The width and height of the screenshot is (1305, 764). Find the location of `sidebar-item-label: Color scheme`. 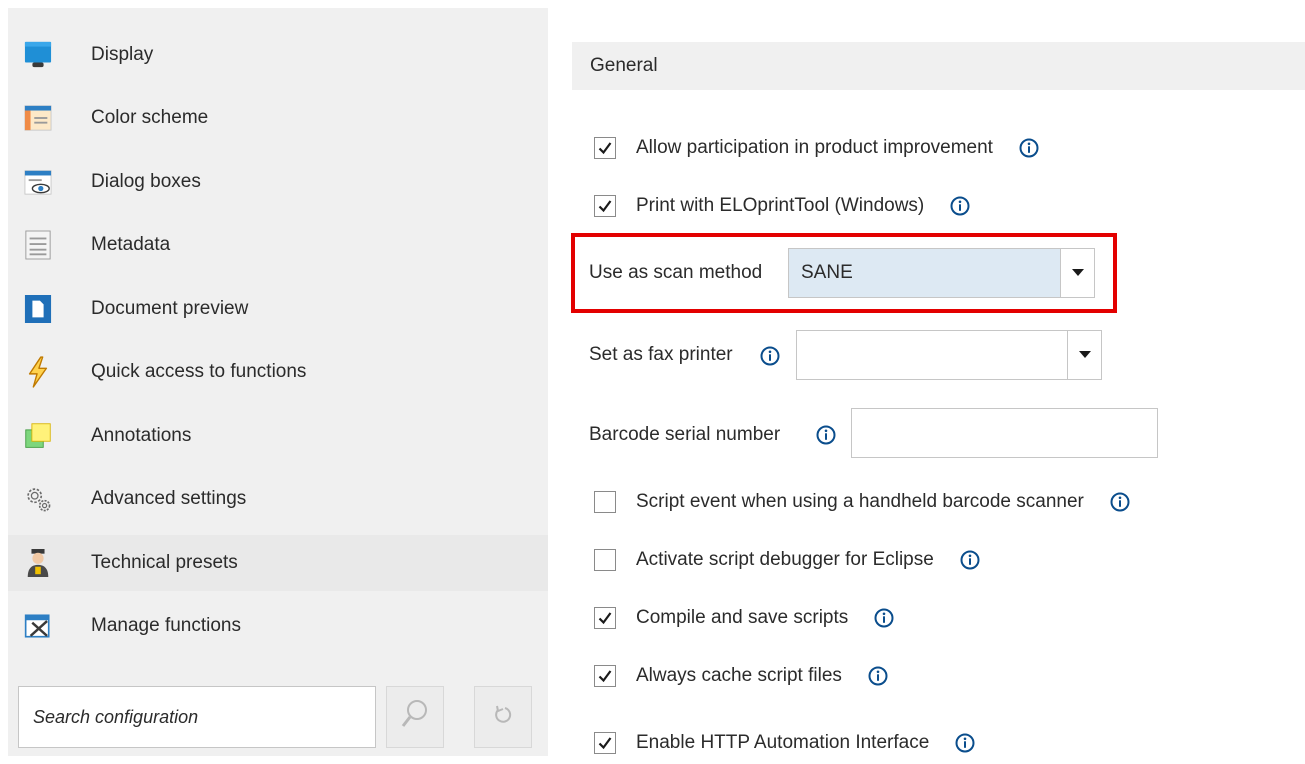

sidebar-item-label: Color scheme is located at coordinates (150, 117).